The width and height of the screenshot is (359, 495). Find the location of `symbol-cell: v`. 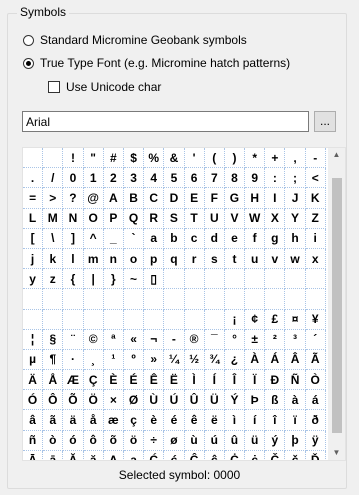

symbol-cell: v is located at coordinates (275, 259).